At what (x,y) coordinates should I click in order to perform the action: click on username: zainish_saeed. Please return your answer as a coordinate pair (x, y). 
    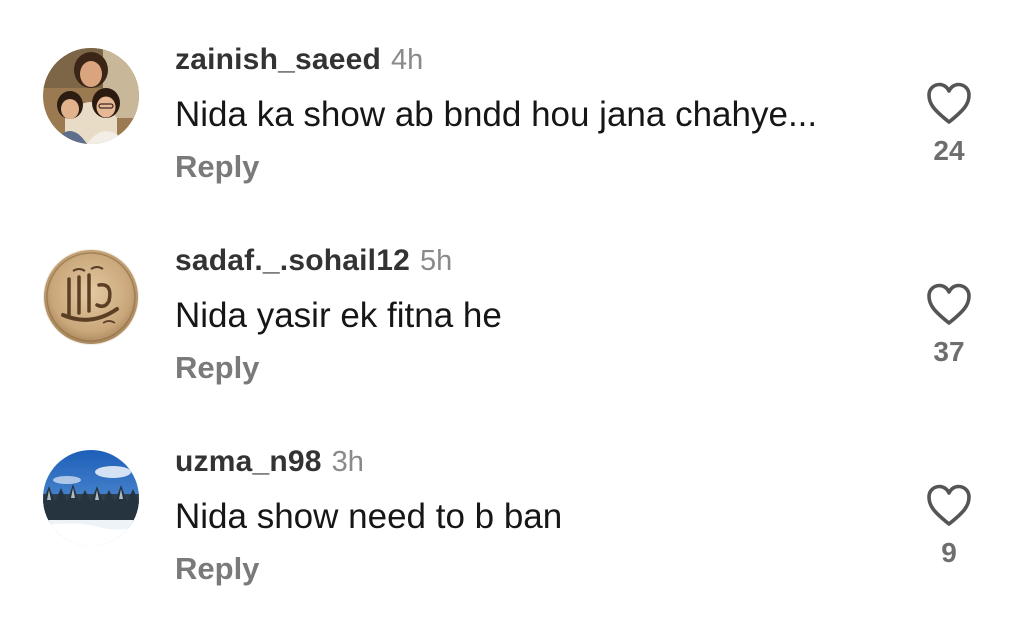
    Looking at the image, I should click on (278, 59).